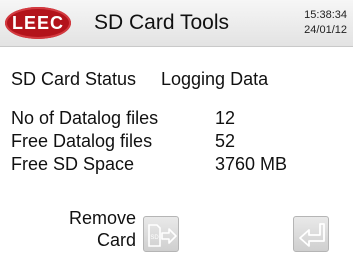  I want to click on sd-icon-text: SD, so click(154, 238).